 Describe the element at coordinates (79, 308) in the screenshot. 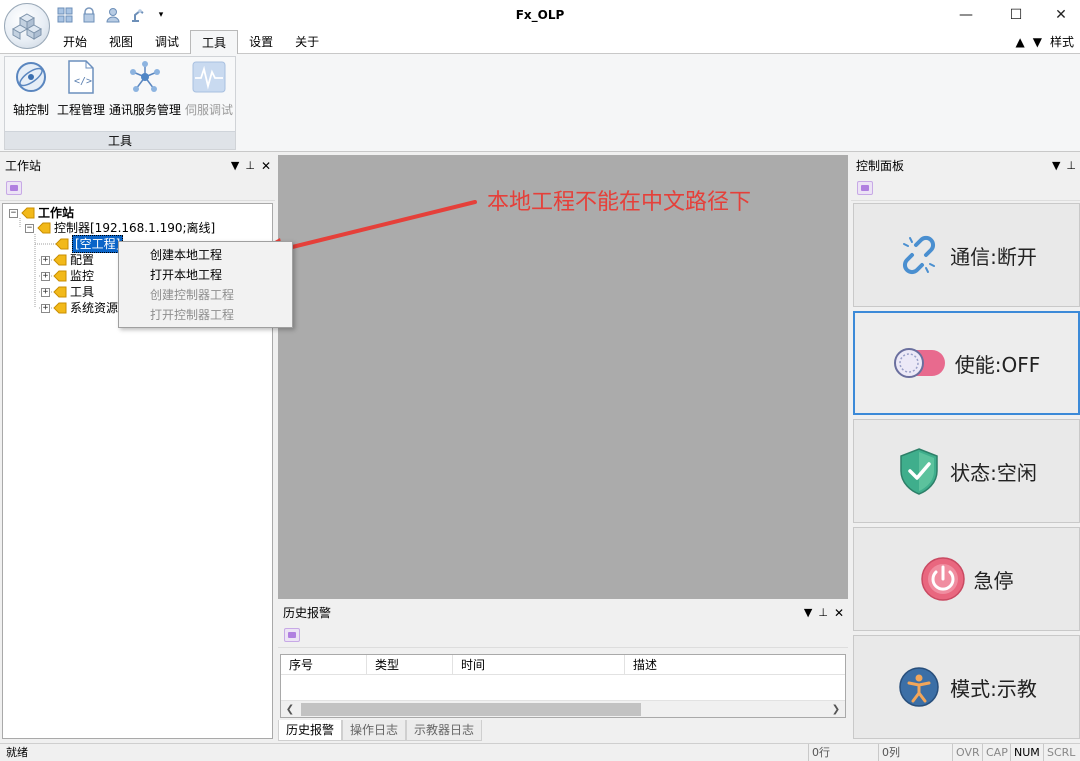

I see `tree-node-system-resources: + 系统资源` at that location.